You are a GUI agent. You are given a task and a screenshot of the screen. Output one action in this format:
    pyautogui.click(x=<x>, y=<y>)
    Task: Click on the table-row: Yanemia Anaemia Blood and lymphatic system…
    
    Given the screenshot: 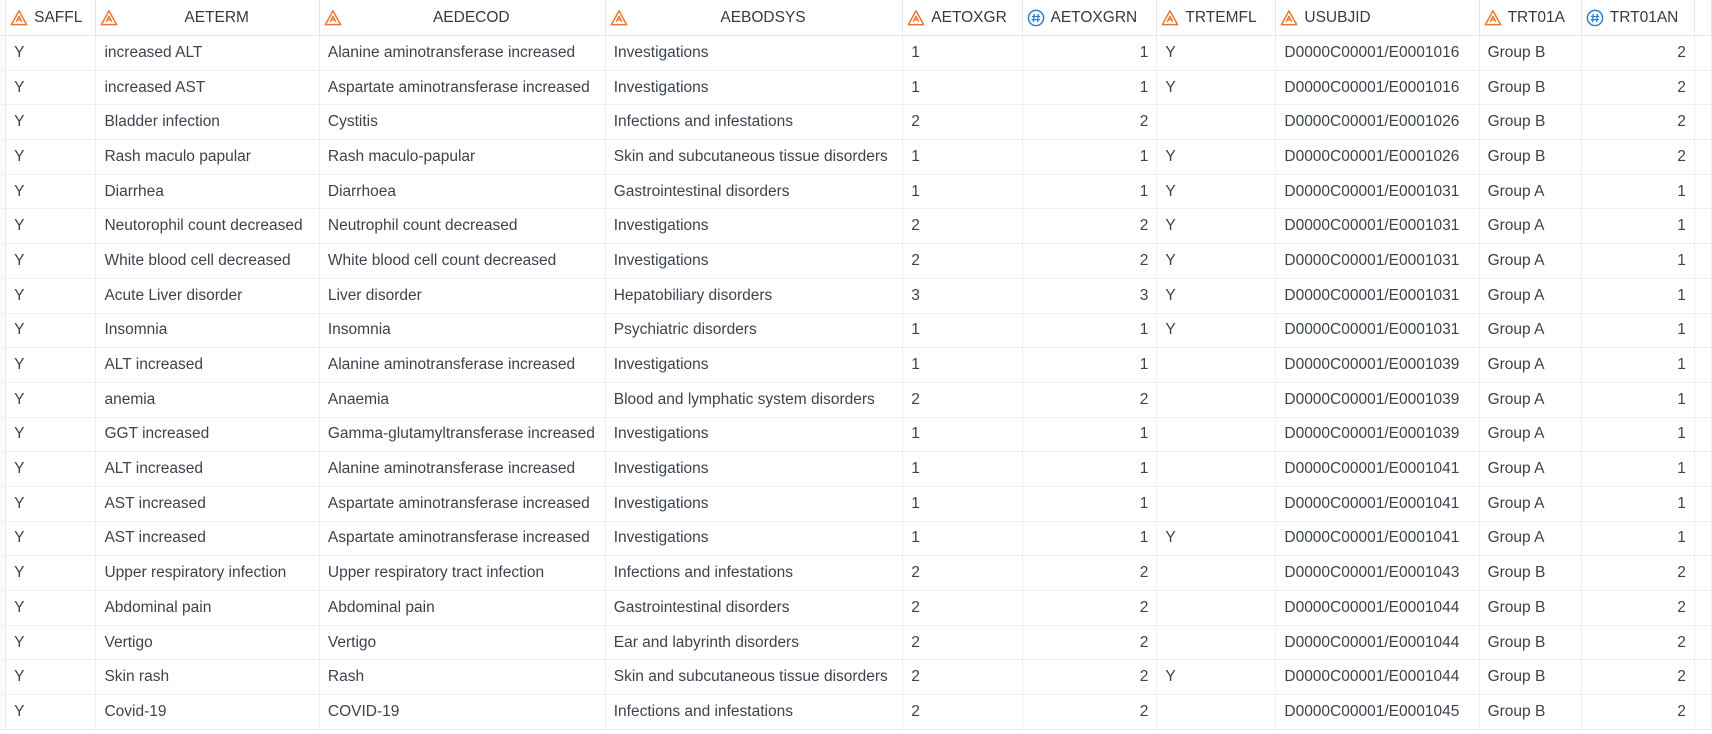 What is the action you would take?
    pyautogui.click(x=856, y=400)
    